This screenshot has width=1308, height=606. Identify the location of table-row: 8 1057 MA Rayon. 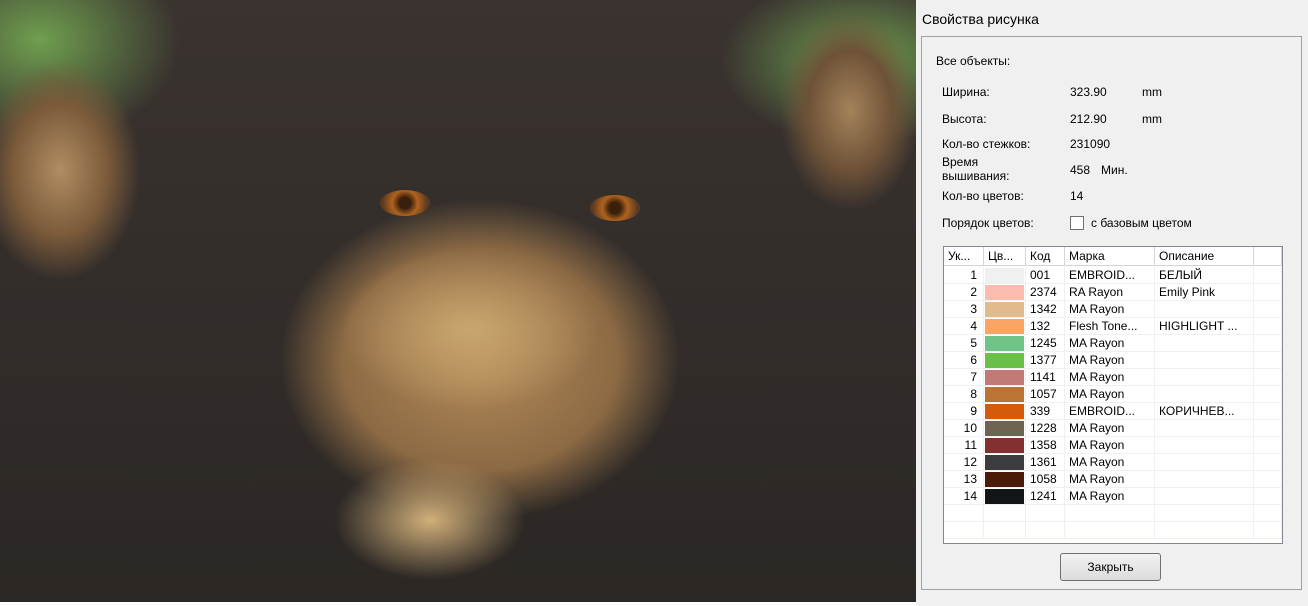
(1113, 394).